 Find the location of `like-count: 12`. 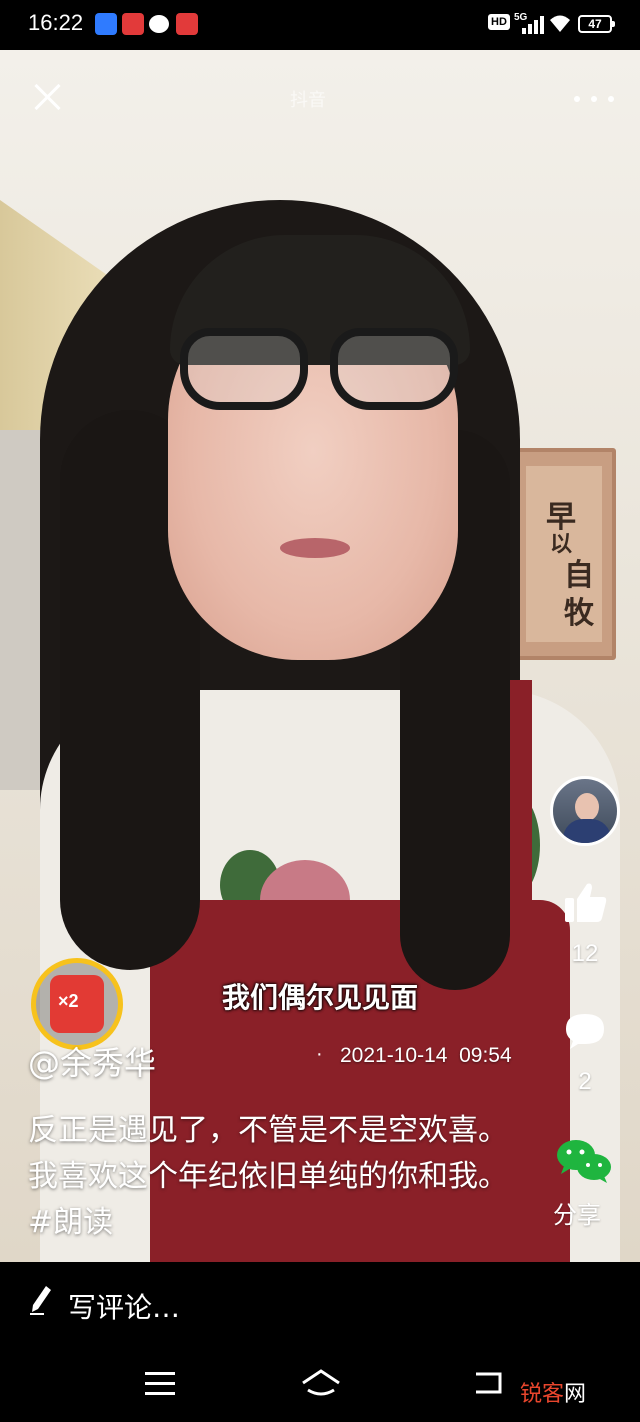

like-count: 12 is located at coordinates (585, 953).